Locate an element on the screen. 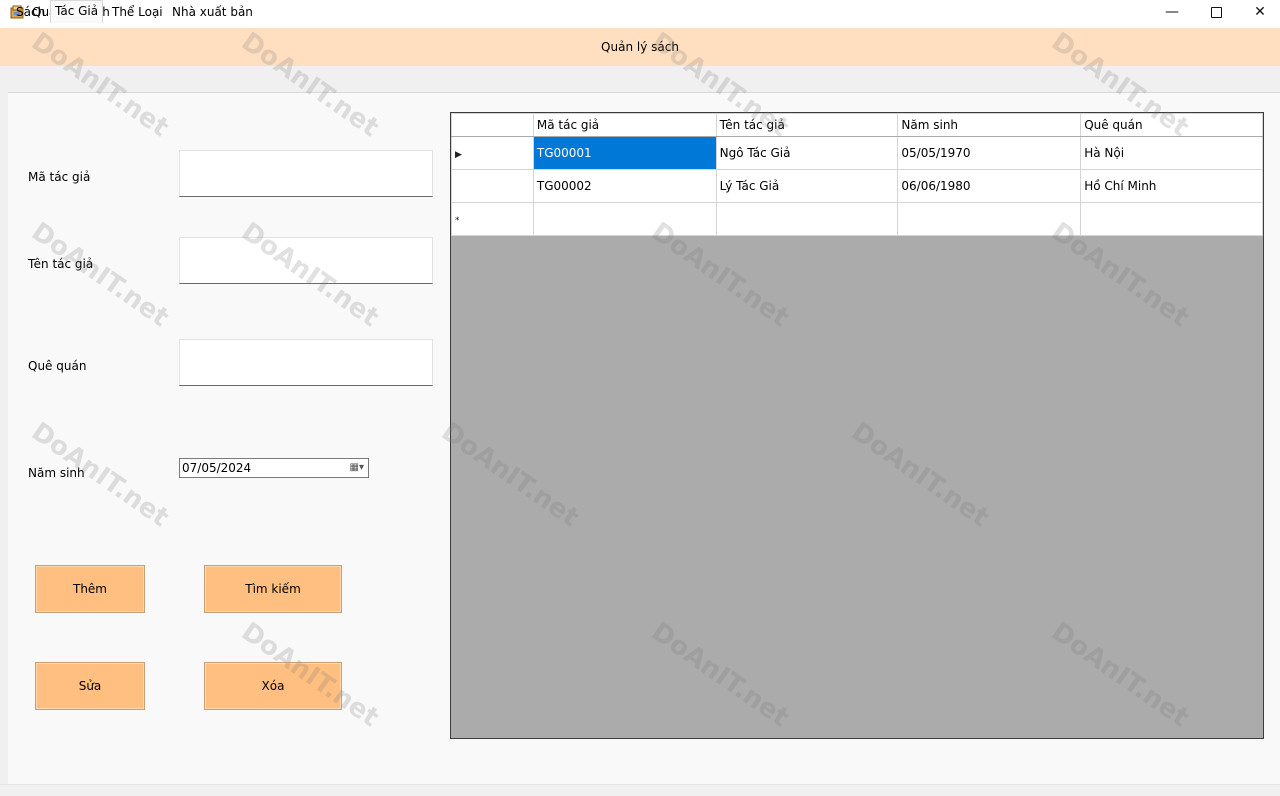 This screenshot has height=796, width=1280. minimize-button: — is located at coordinates (1172, 13).